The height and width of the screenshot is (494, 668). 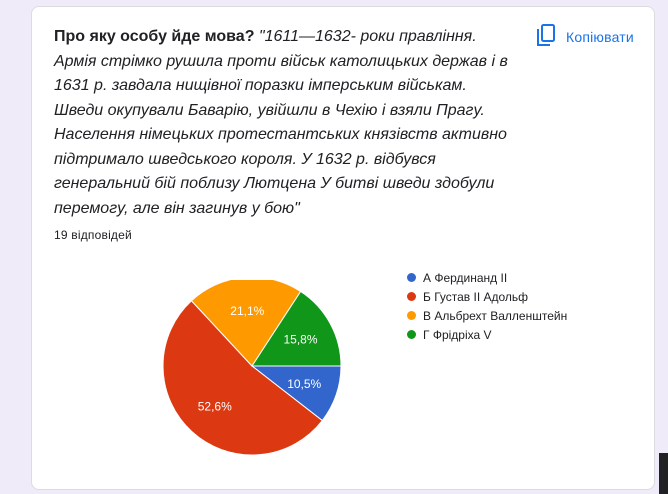 What do you see at coordinates (600, 37) in the screenshot?
I see `copy-button-label: Копіювати` at bounding box center [600, 37].